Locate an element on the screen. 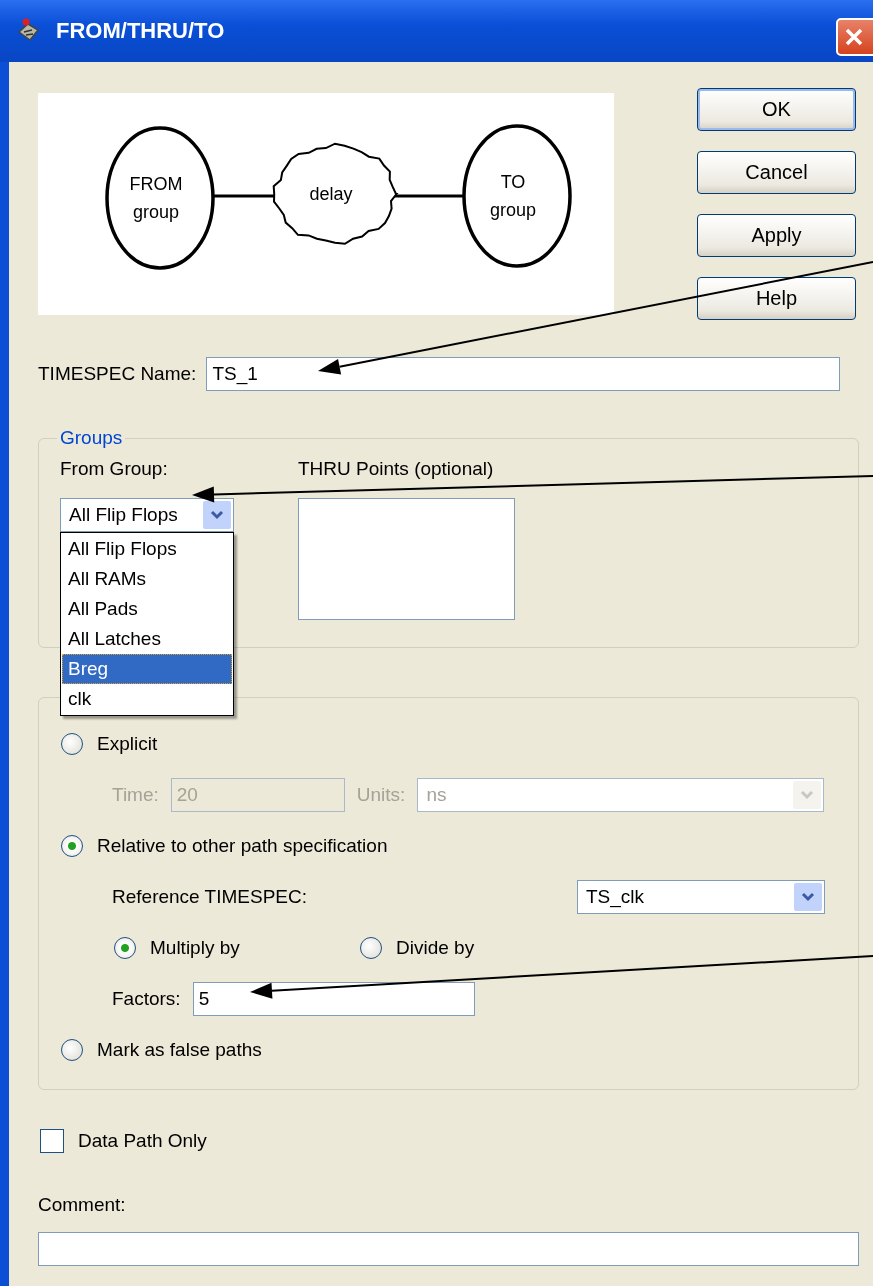  group-legend: Groups is located at coordinates (91, 438).